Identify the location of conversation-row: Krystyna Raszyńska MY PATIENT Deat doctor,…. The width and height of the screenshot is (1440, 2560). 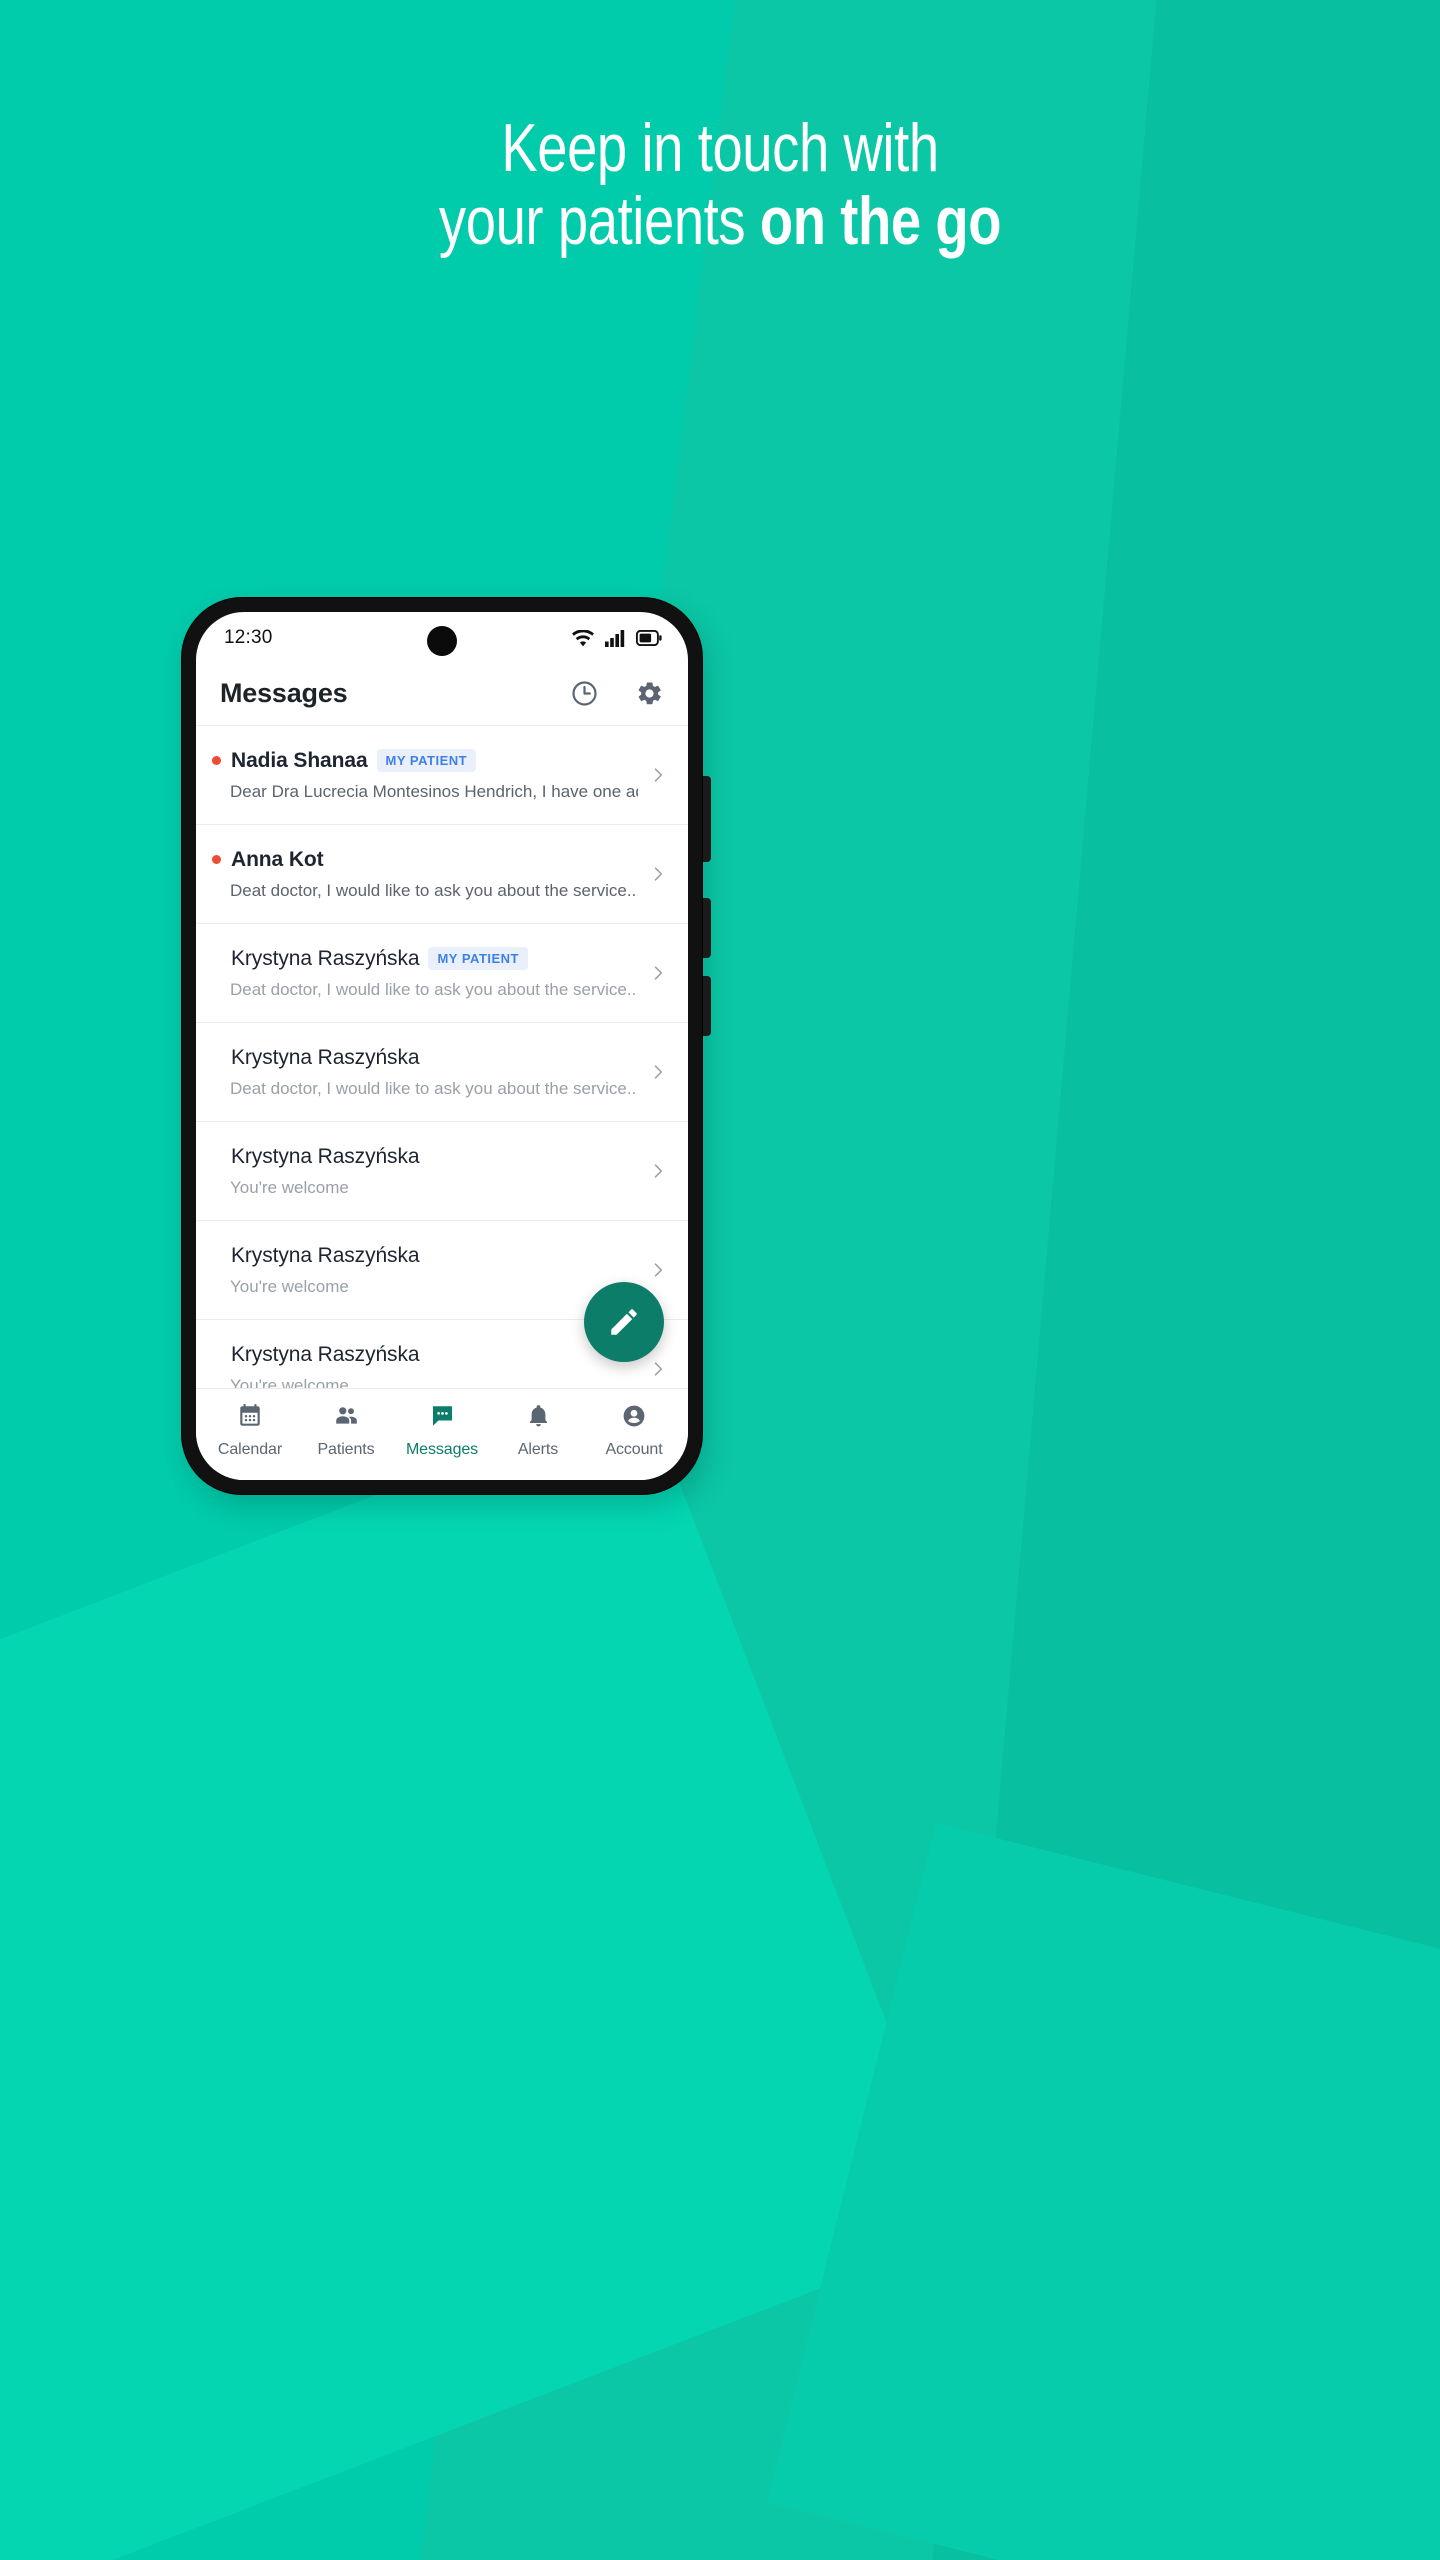
(442, 973).